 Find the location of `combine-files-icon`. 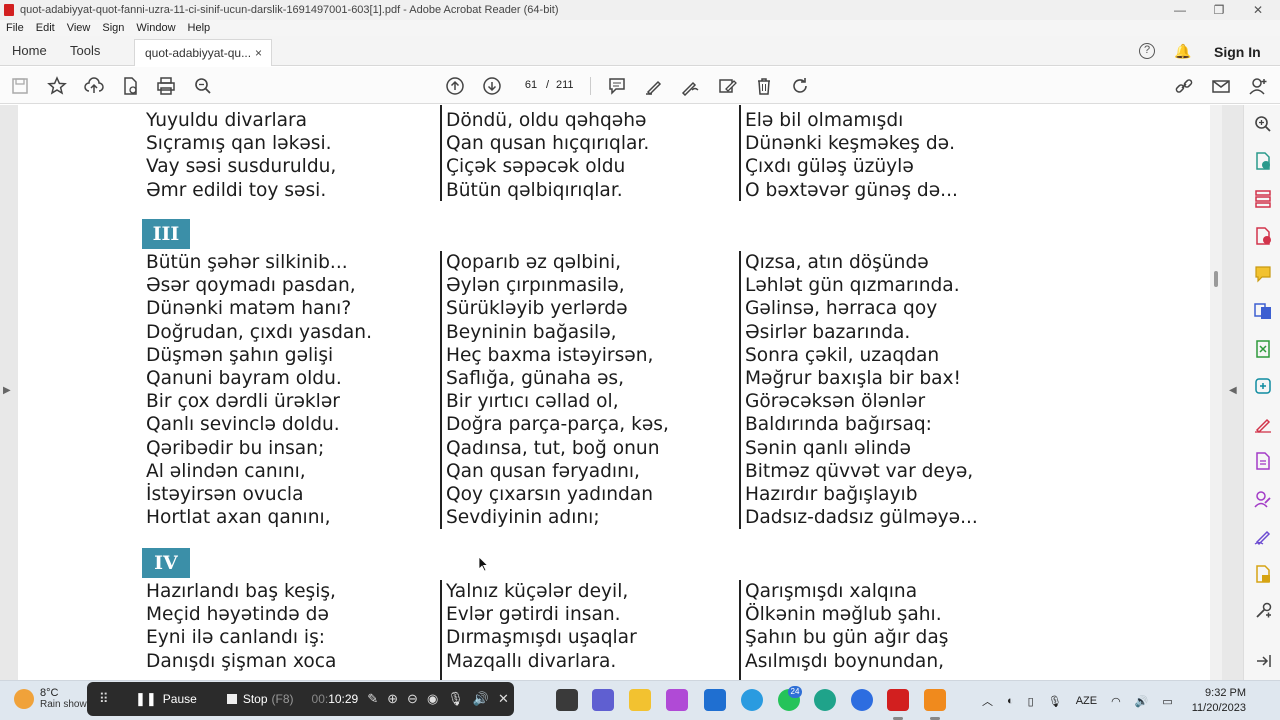

combine-files-icon is located at coordinates (1263, 311).